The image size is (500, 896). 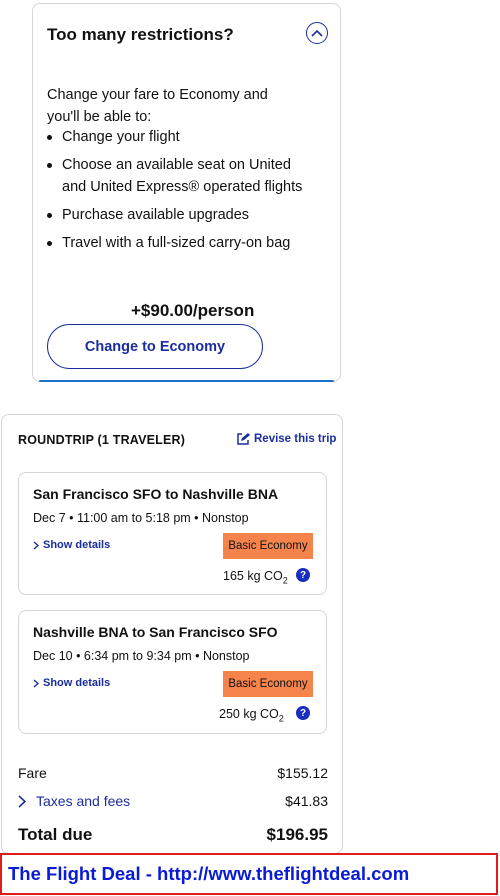 I want to click on trip-header: ROUNDTRIP (1 TRAVELER), so click(x=102, y=440).